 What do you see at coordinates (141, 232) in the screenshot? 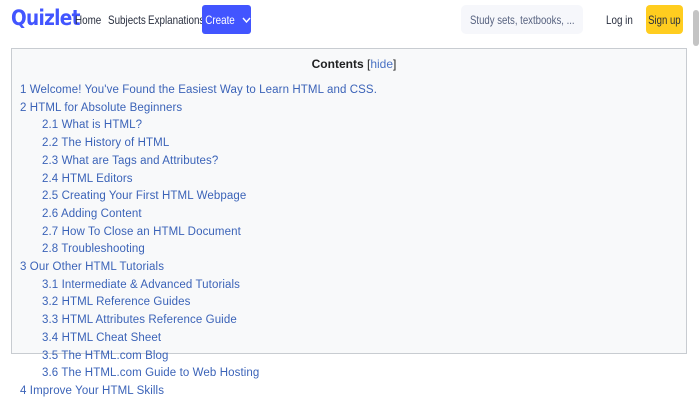
I see `toc-entry: 2.7 How To Close an HTML Document` at bounding box center [141, 232].